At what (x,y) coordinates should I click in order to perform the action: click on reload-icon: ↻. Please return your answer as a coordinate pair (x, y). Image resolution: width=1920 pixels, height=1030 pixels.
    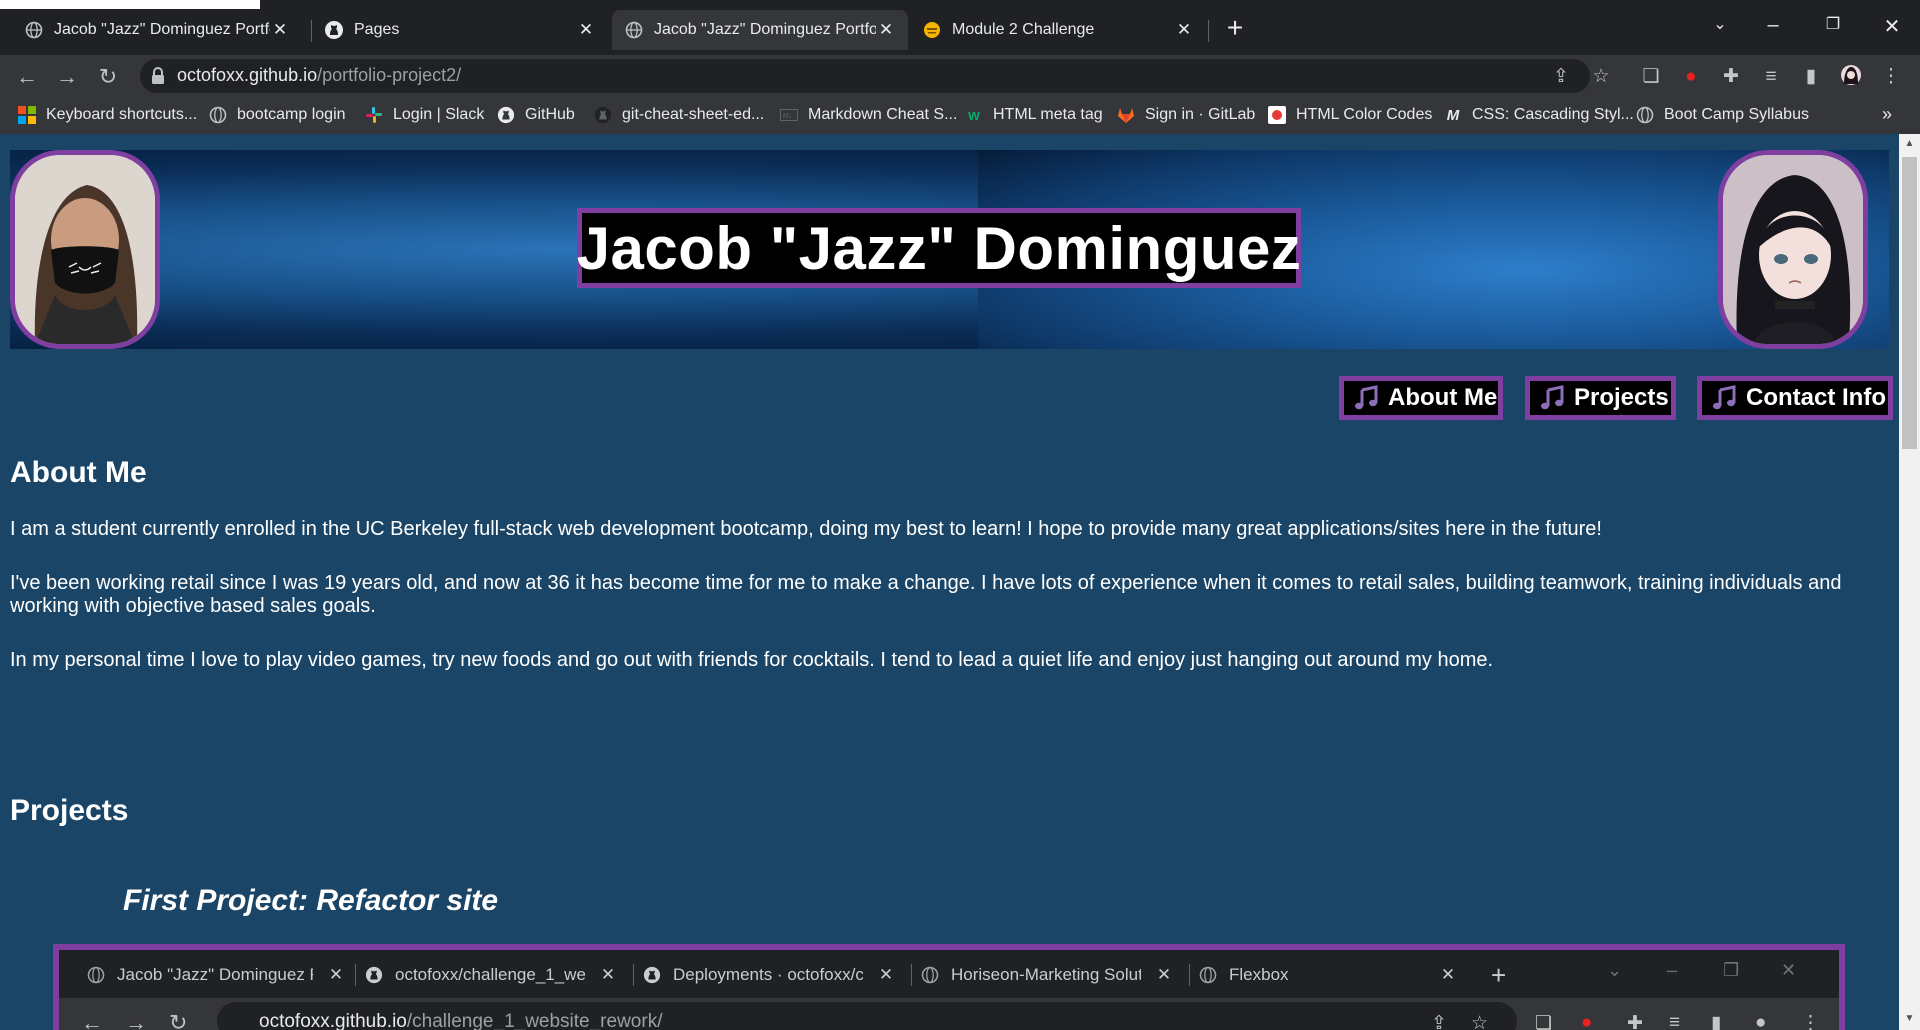
    Looking at the image, I should click on (108, 77).